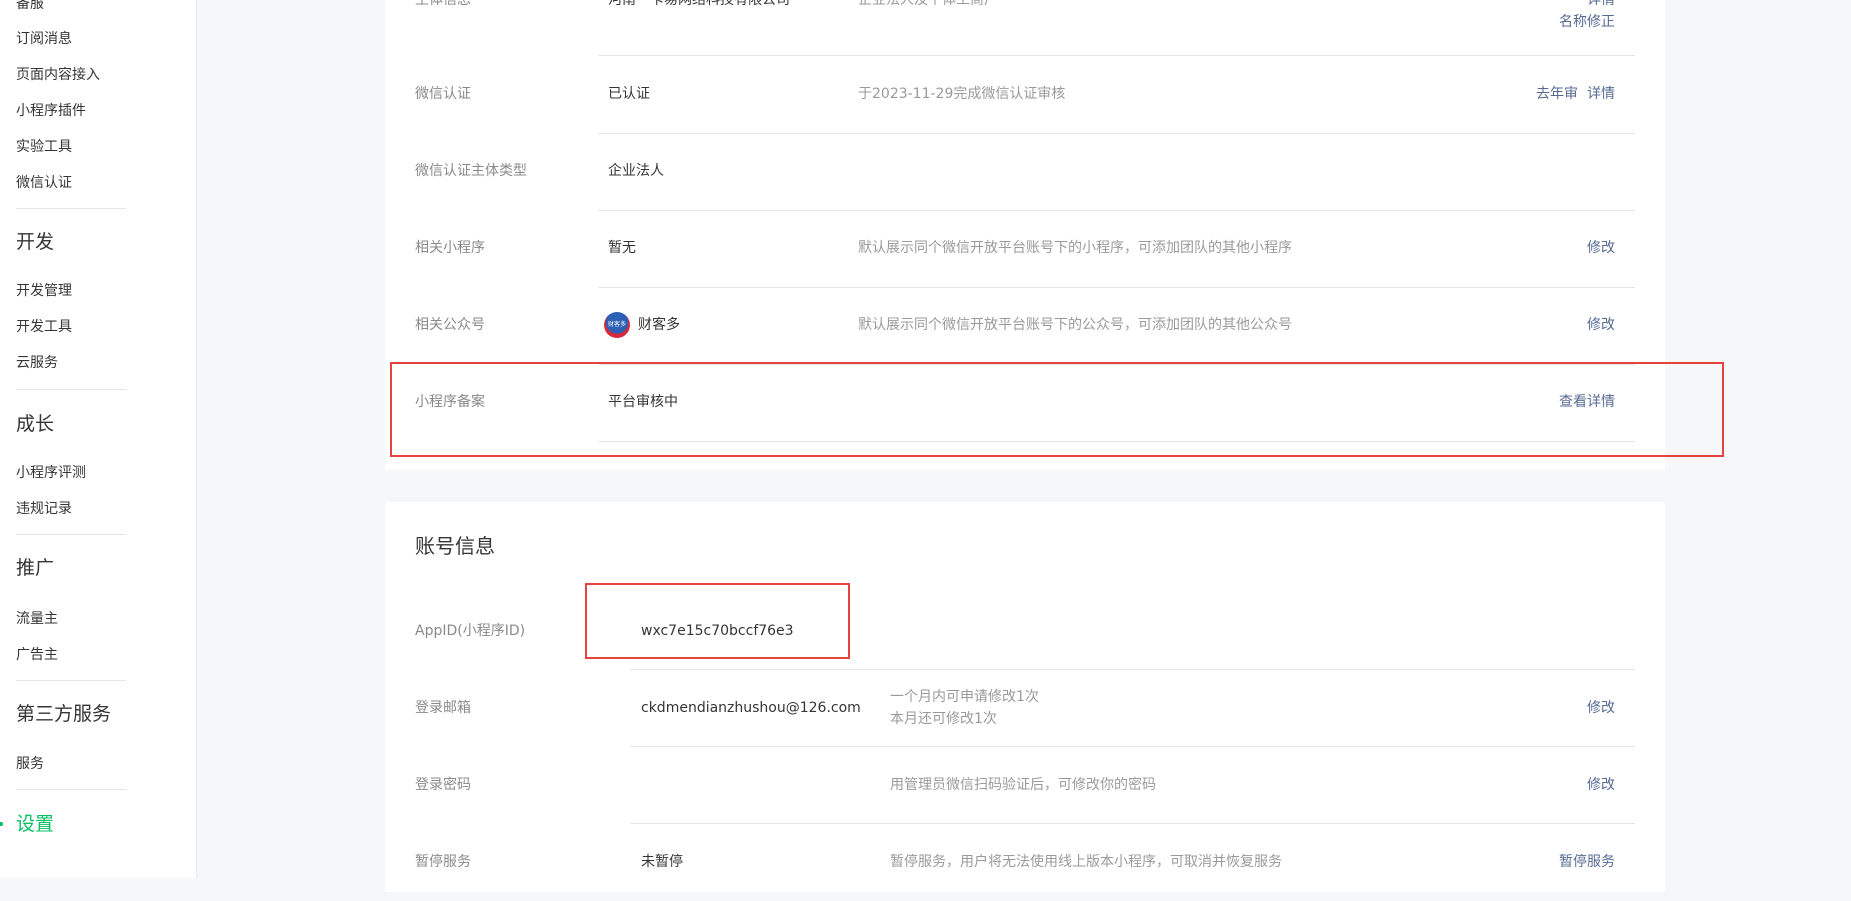 This screenshot has width=1851, height=901. Describe the element at coordinates (717, 631) in the screenshot. I see `appid-value: wxc7e15c70bccf76e3` at that location.